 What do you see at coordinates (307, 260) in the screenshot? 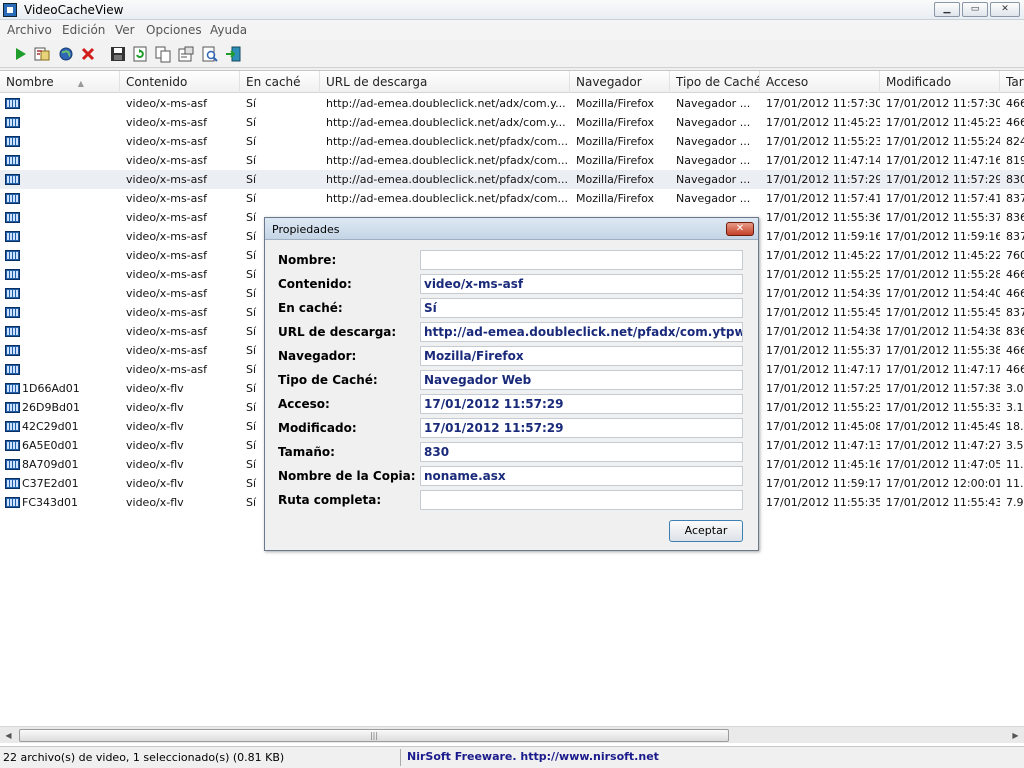
I see `field-label: Nombre:` at bounding box center [307, 260].